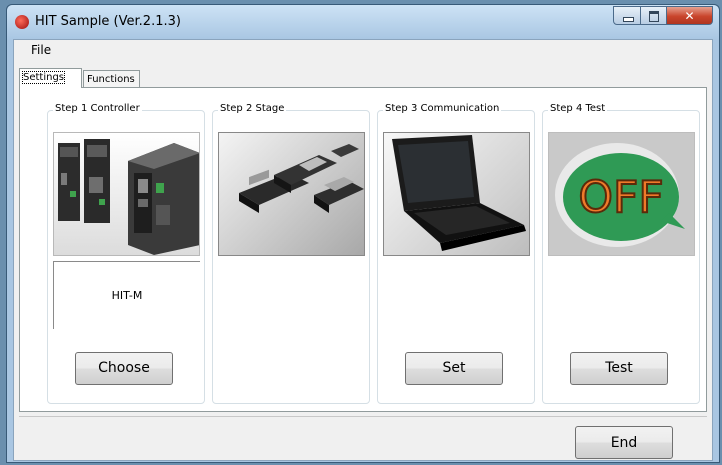 The height and width of the screenshot is (465, 722). What do you see at coordinates (126, 295) in the screenshot?
I see `controller-model: HIT-M` at bounding box center [126, 295].